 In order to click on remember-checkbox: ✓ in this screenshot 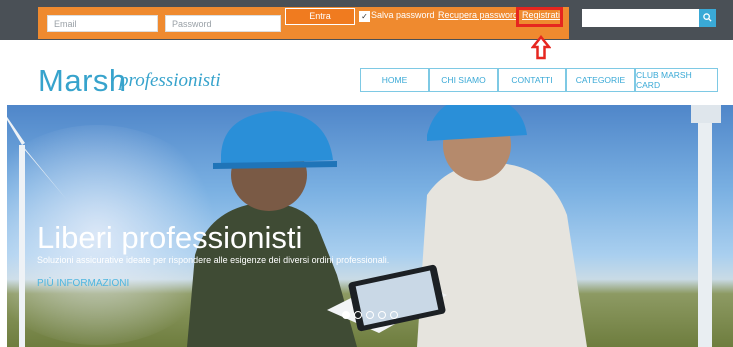, I will do `click(364, 16)`.